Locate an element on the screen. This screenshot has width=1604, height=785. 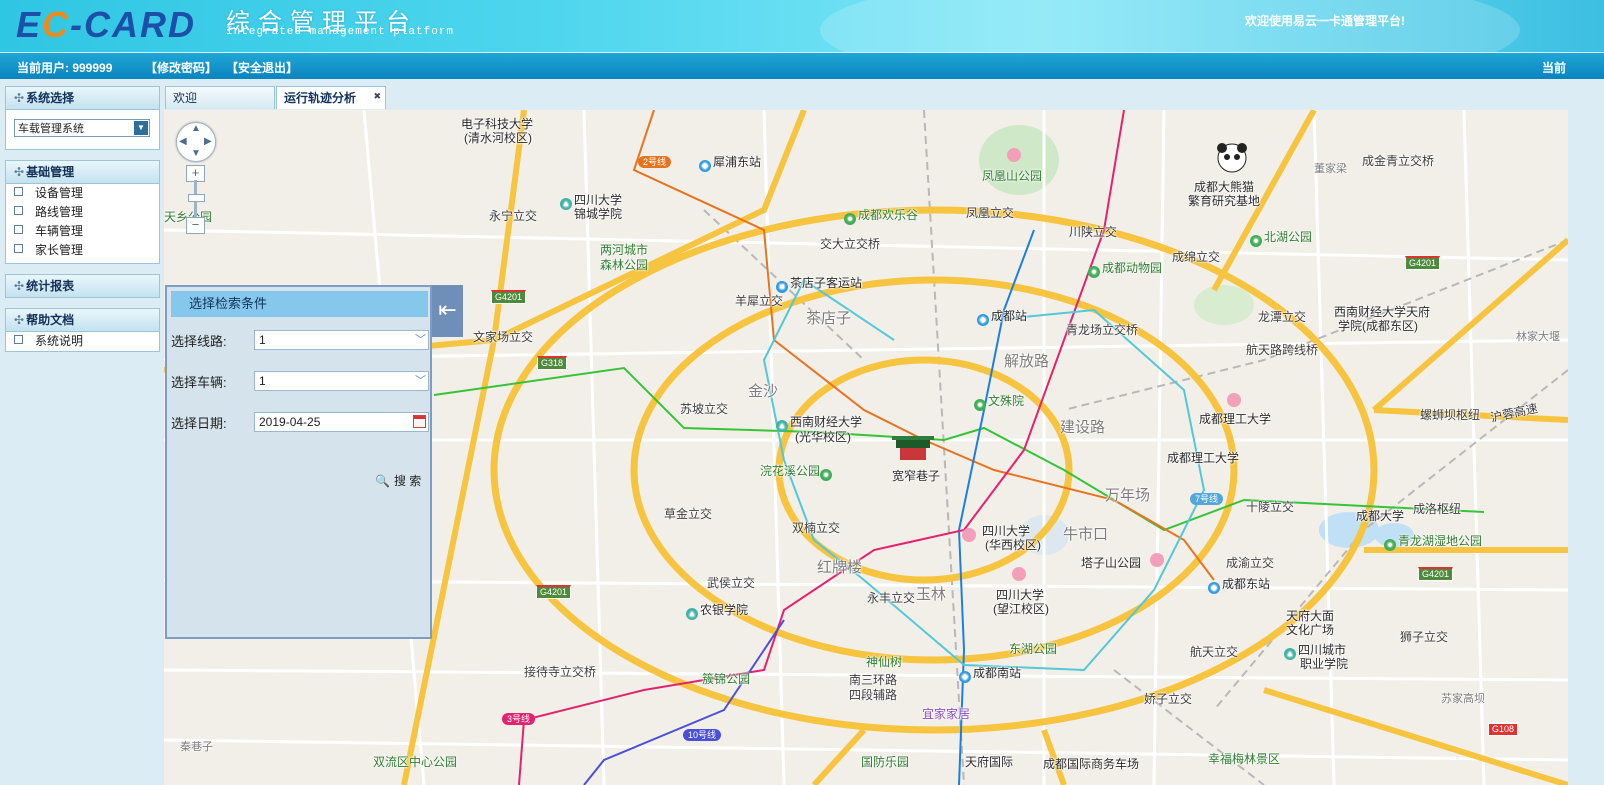
date-input: 2019-04-25 is located at coordinates (341, 422).